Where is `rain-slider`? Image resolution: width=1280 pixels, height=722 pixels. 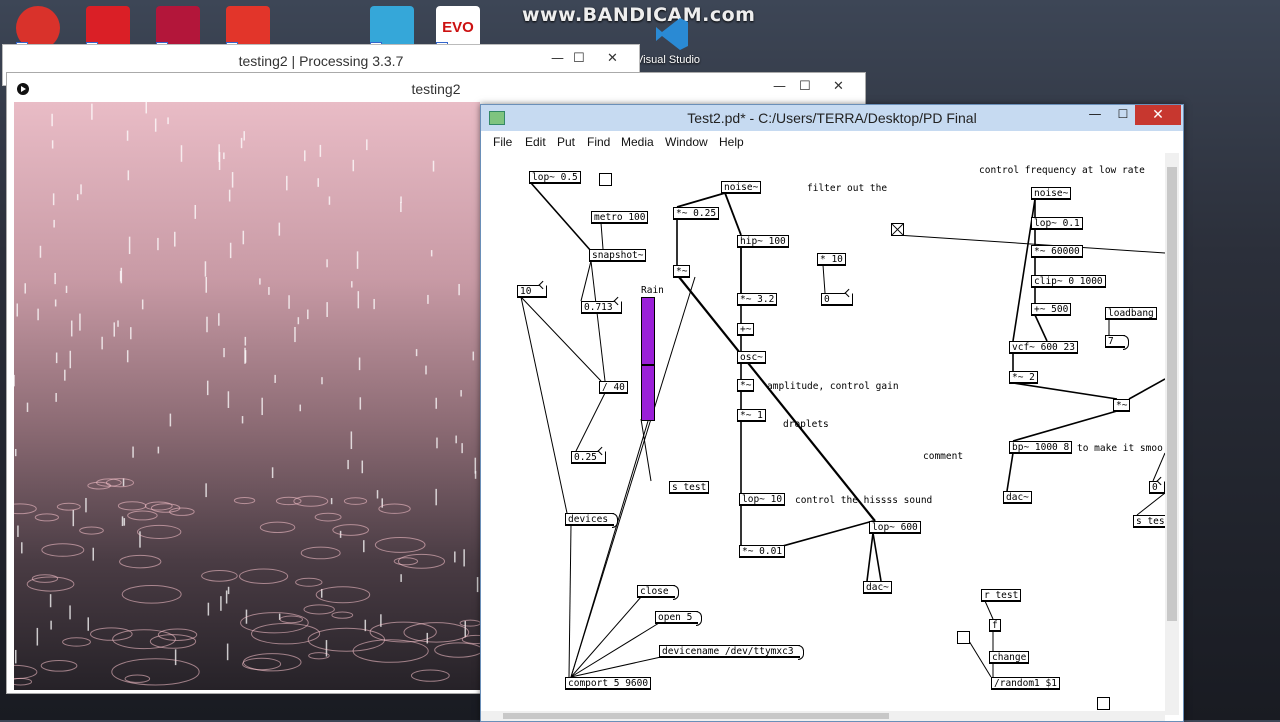 rain-slider is located at coordinates (648, 359).